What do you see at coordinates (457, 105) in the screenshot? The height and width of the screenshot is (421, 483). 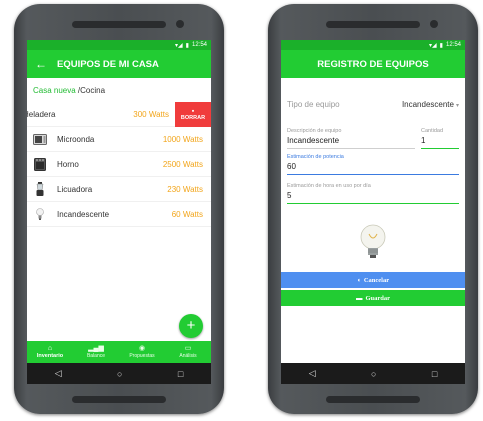 I see `chevron-down-icon: ▾` at bounding box center [457, 105].